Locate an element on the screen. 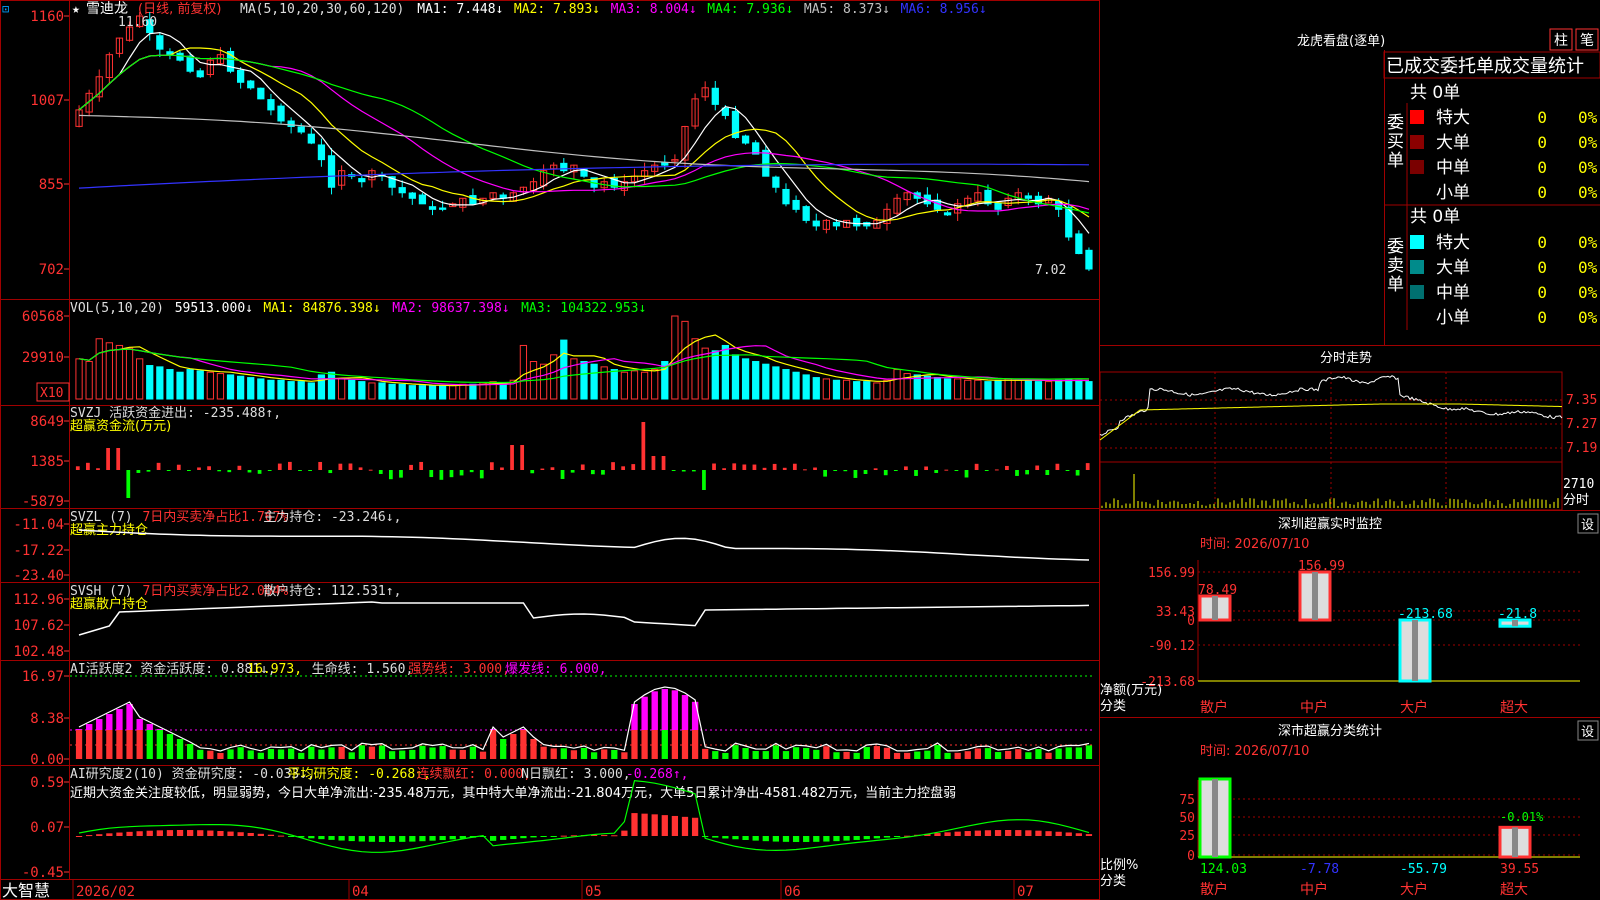  star-icon: ★ is located at coordinates (76, 9).